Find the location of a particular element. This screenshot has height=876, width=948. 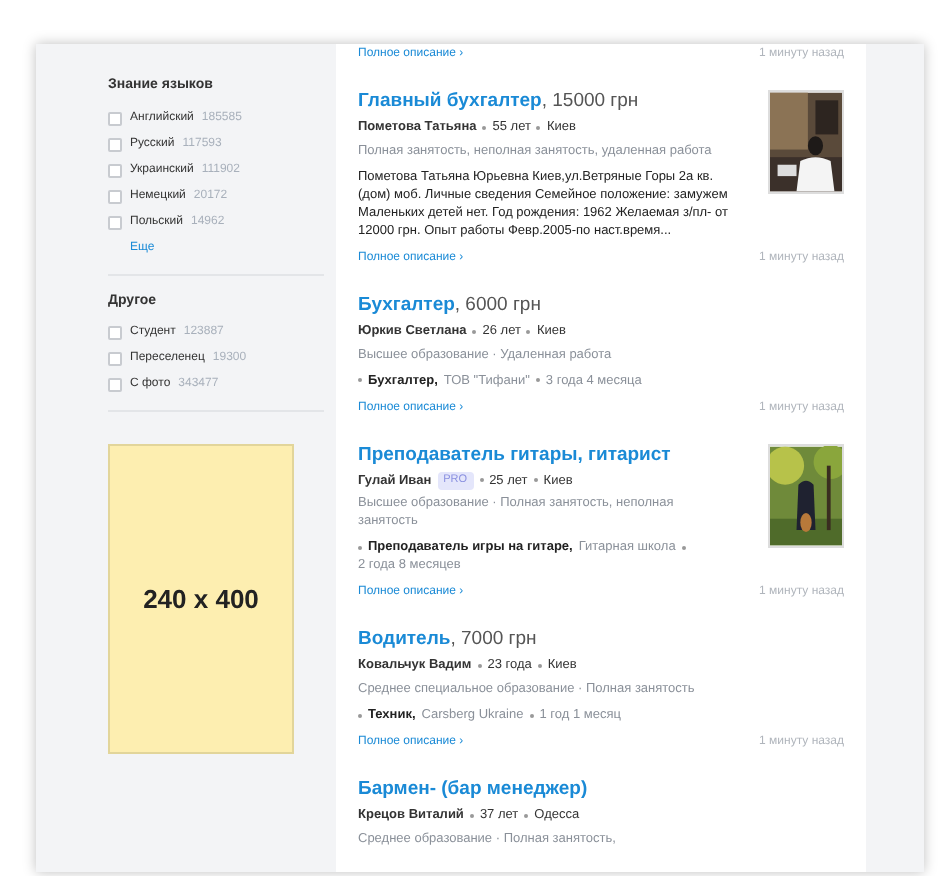

resume-title: Главный бухгалтер, 15000 грн is located at coordinates (543, 102).